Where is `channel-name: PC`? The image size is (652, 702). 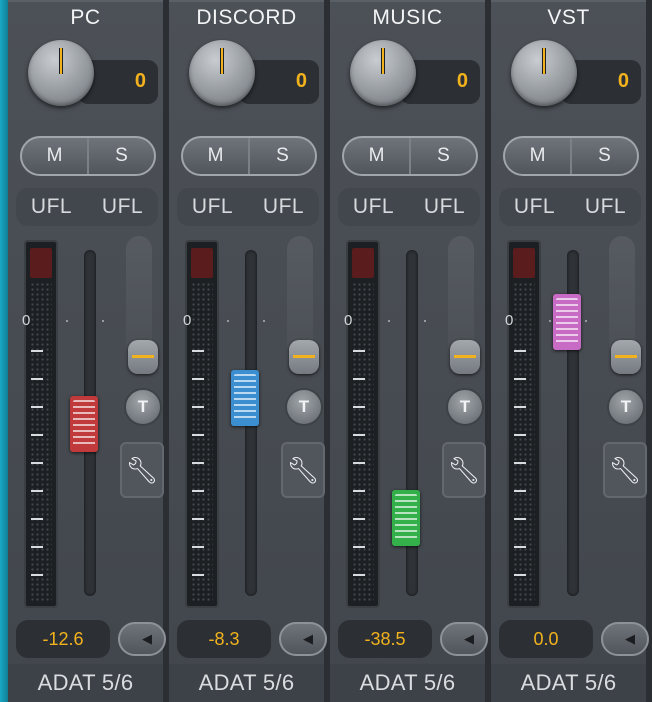
channel-name: PC is located at coordinates (85, 17).